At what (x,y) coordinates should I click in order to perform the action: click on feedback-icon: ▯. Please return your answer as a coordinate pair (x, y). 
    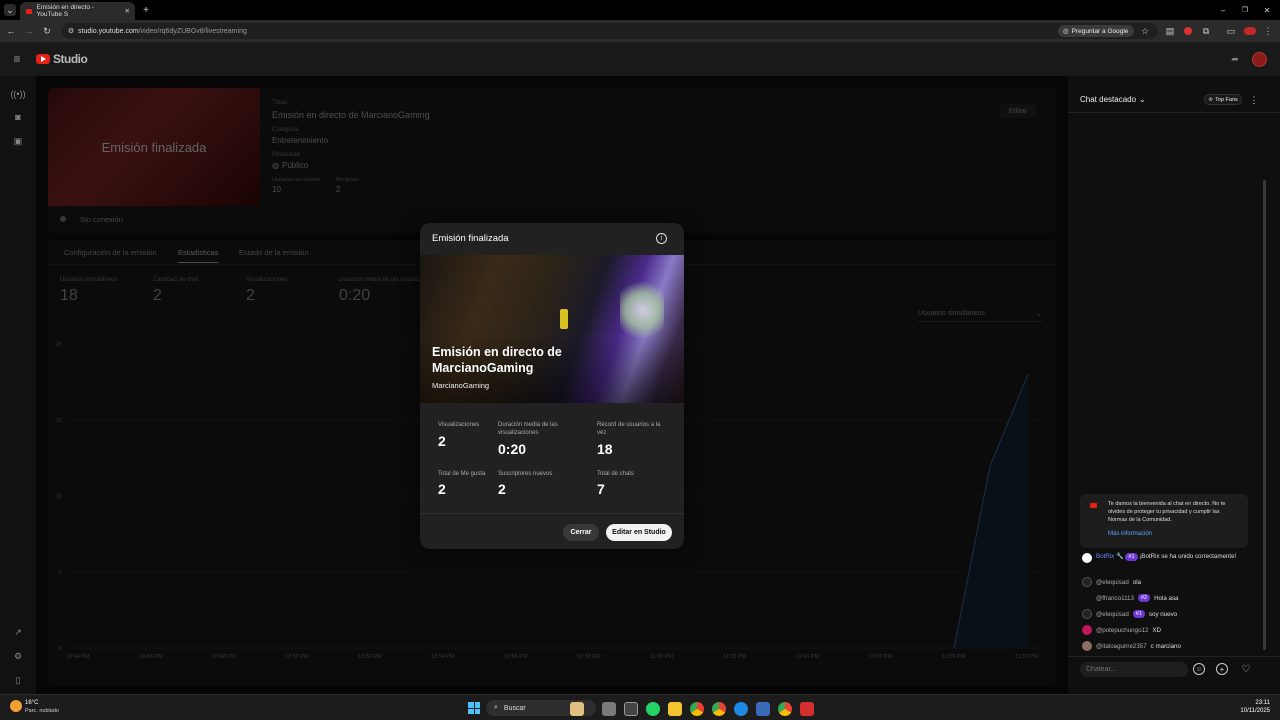
    Looking at the image, I should click on (18, 680).